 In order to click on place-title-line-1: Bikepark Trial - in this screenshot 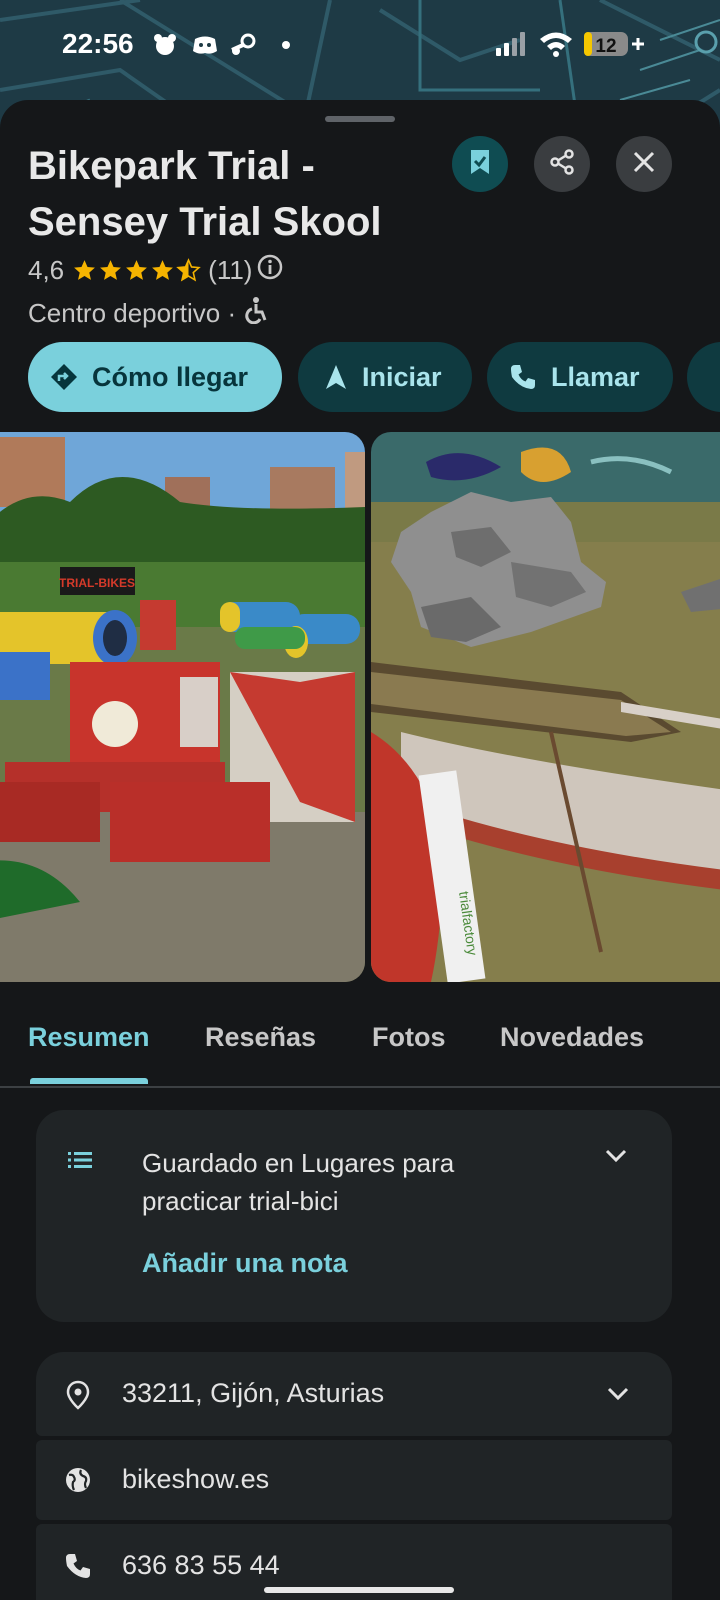, I will do `click(171, 166)`.